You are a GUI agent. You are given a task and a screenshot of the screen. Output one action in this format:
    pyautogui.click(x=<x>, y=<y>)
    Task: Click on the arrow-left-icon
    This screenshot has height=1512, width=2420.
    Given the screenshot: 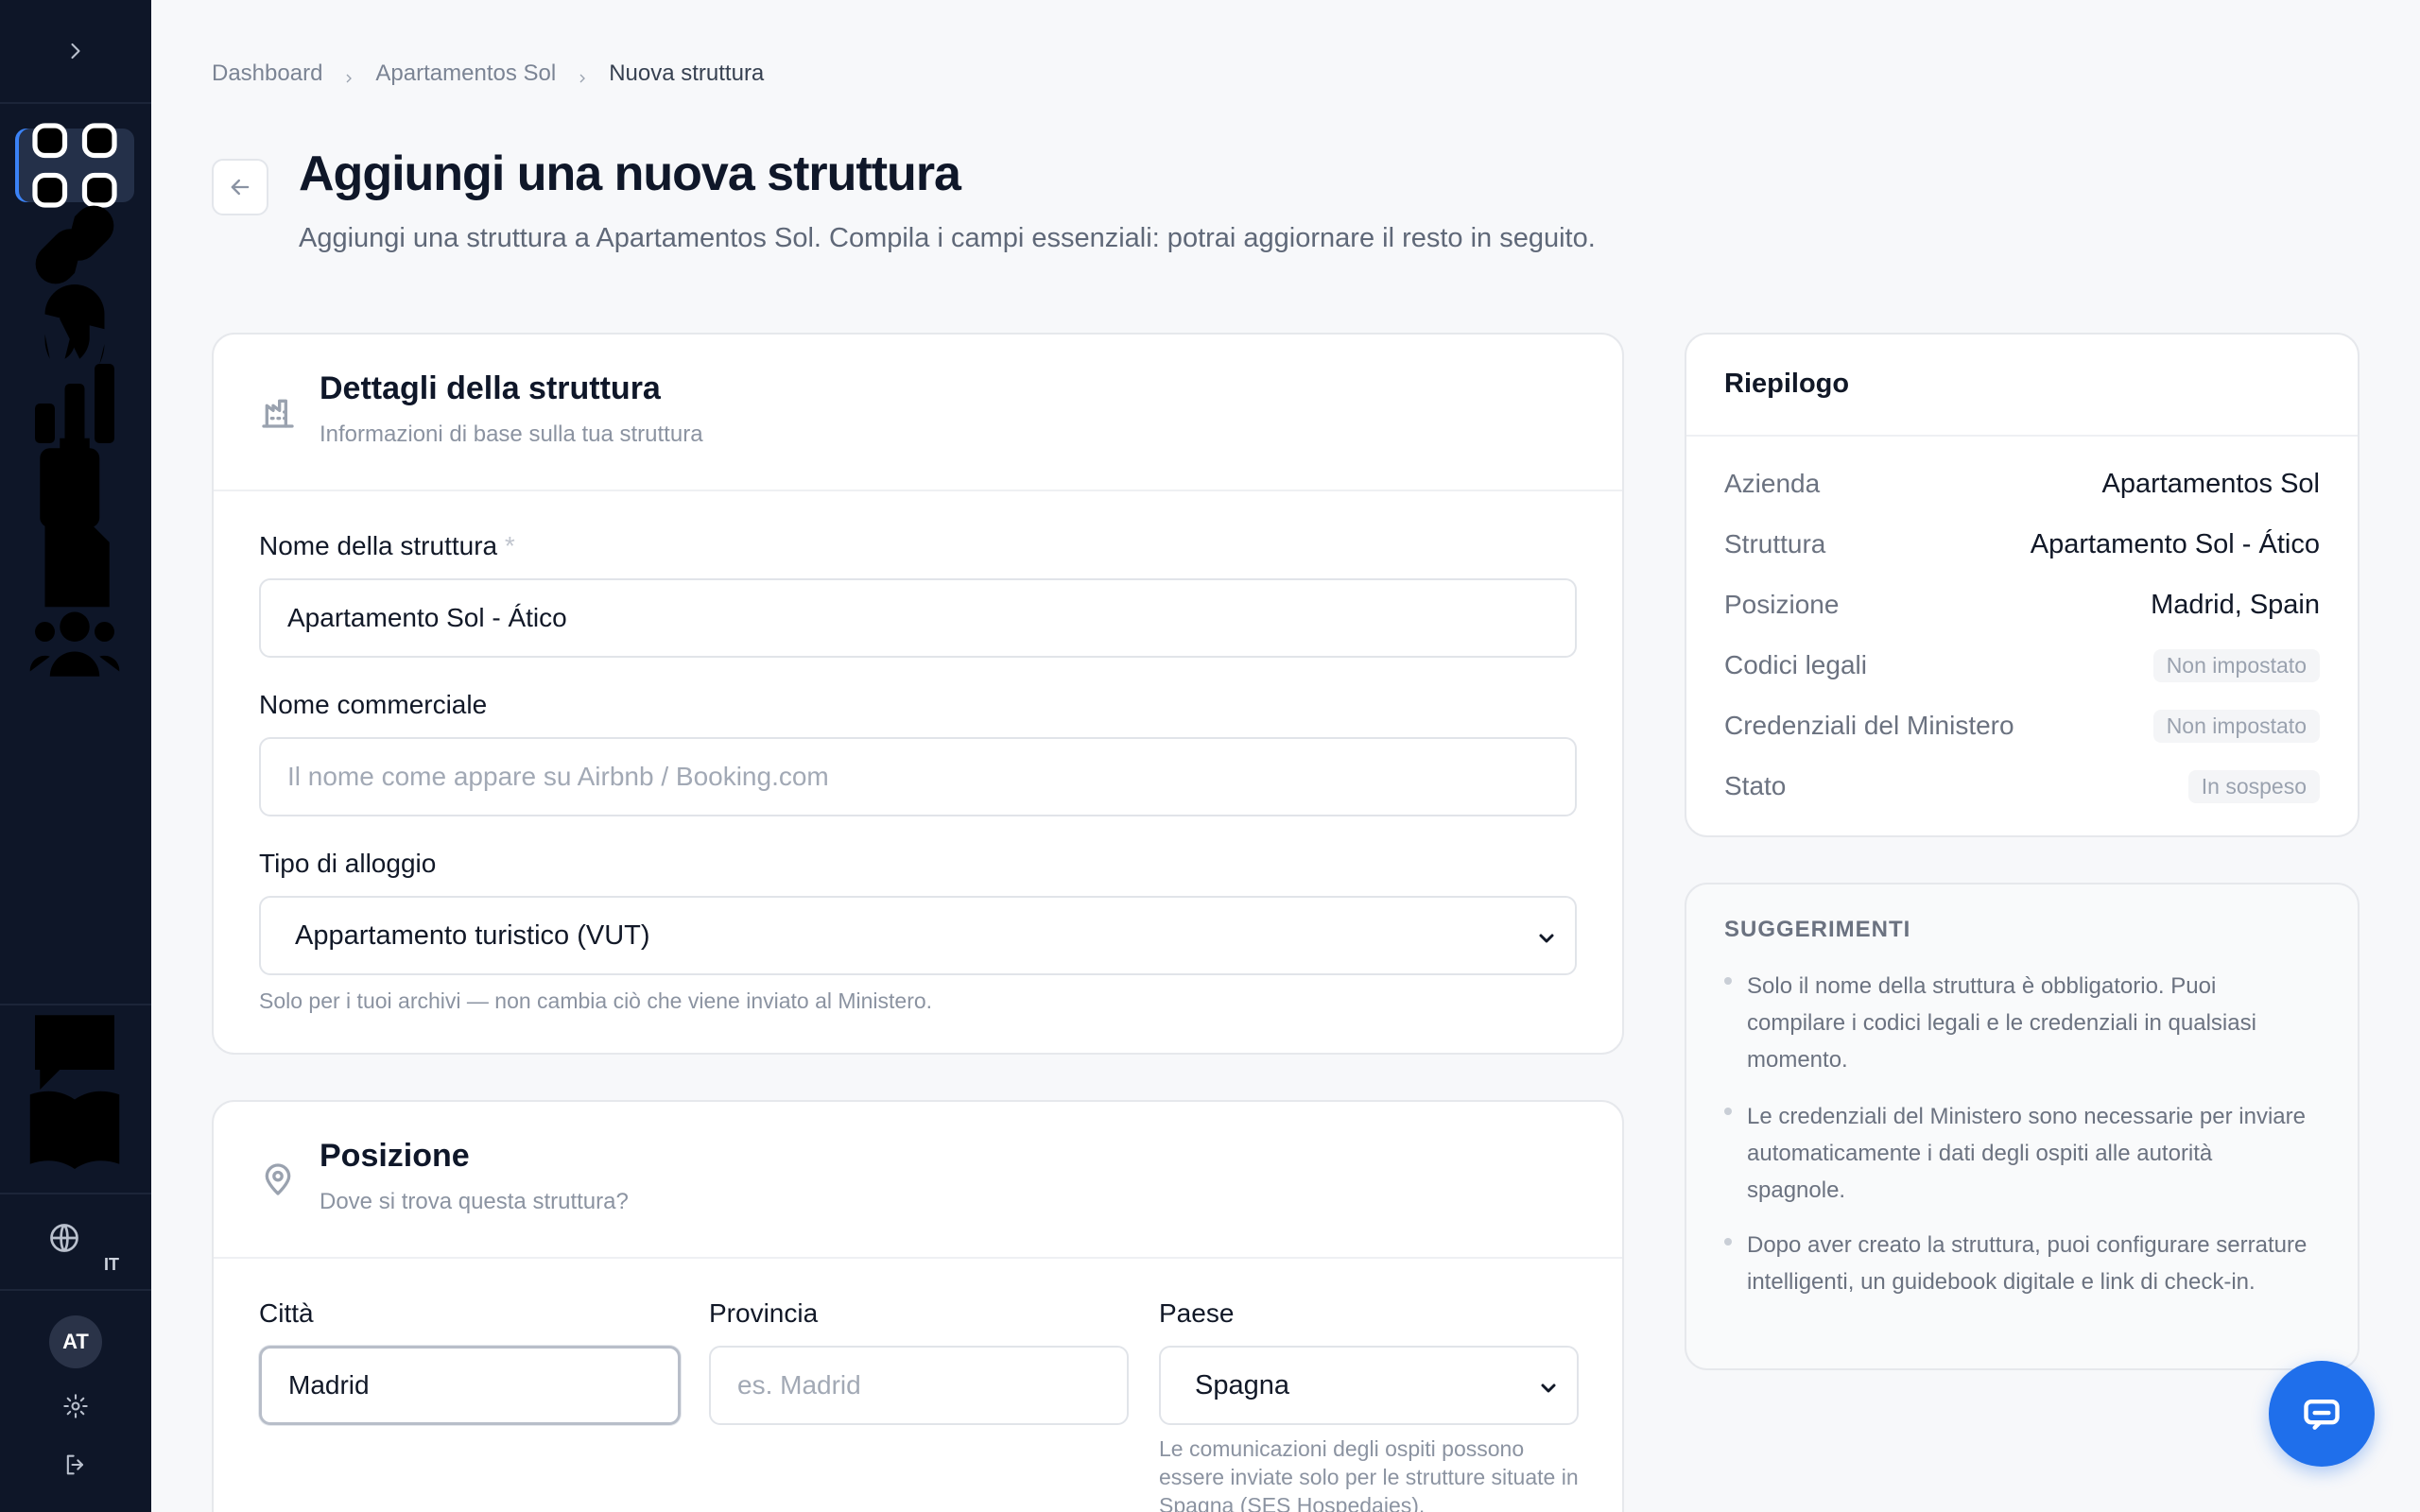 What is the action you would take?
    pyautogui.click(x=241, y=187)
    